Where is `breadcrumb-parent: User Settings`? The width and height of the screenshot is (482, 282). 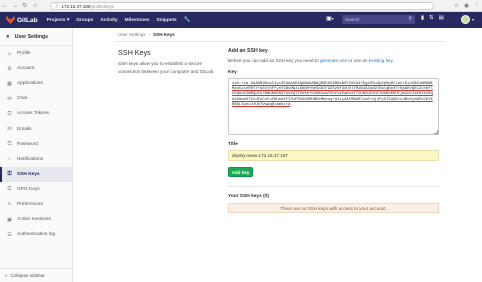 breadcrumb-parent: User Settings is located at coordinates (132, 34).